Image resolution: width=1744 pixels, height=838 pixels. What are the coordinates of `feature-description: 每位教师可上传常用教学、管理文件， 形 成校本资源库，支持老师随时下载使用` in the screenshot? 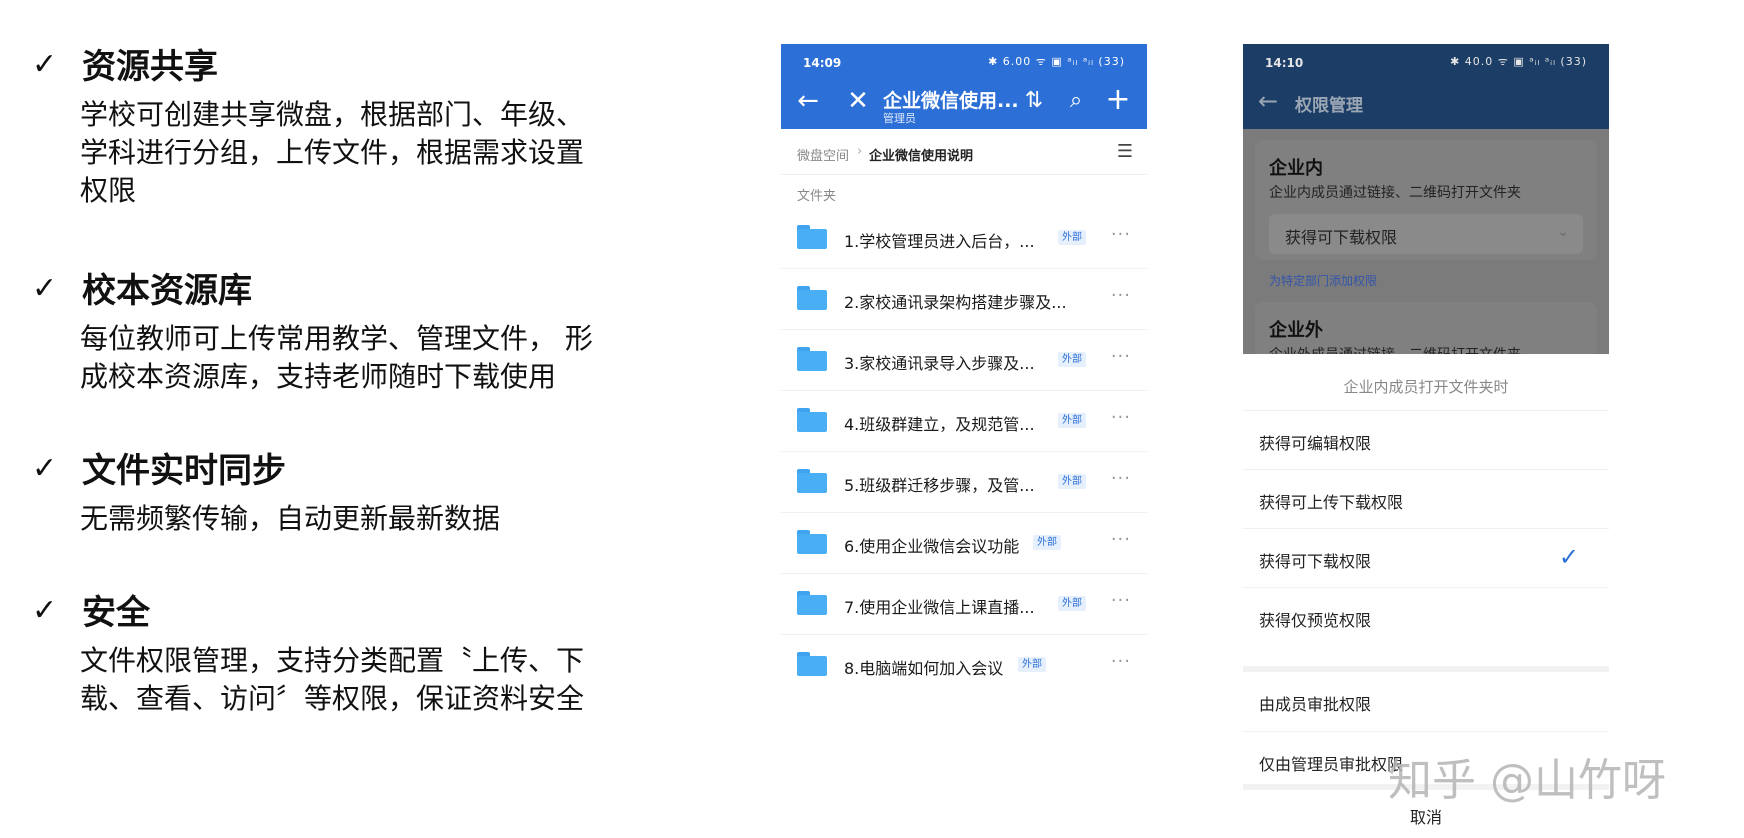 It's located at (336, 357).